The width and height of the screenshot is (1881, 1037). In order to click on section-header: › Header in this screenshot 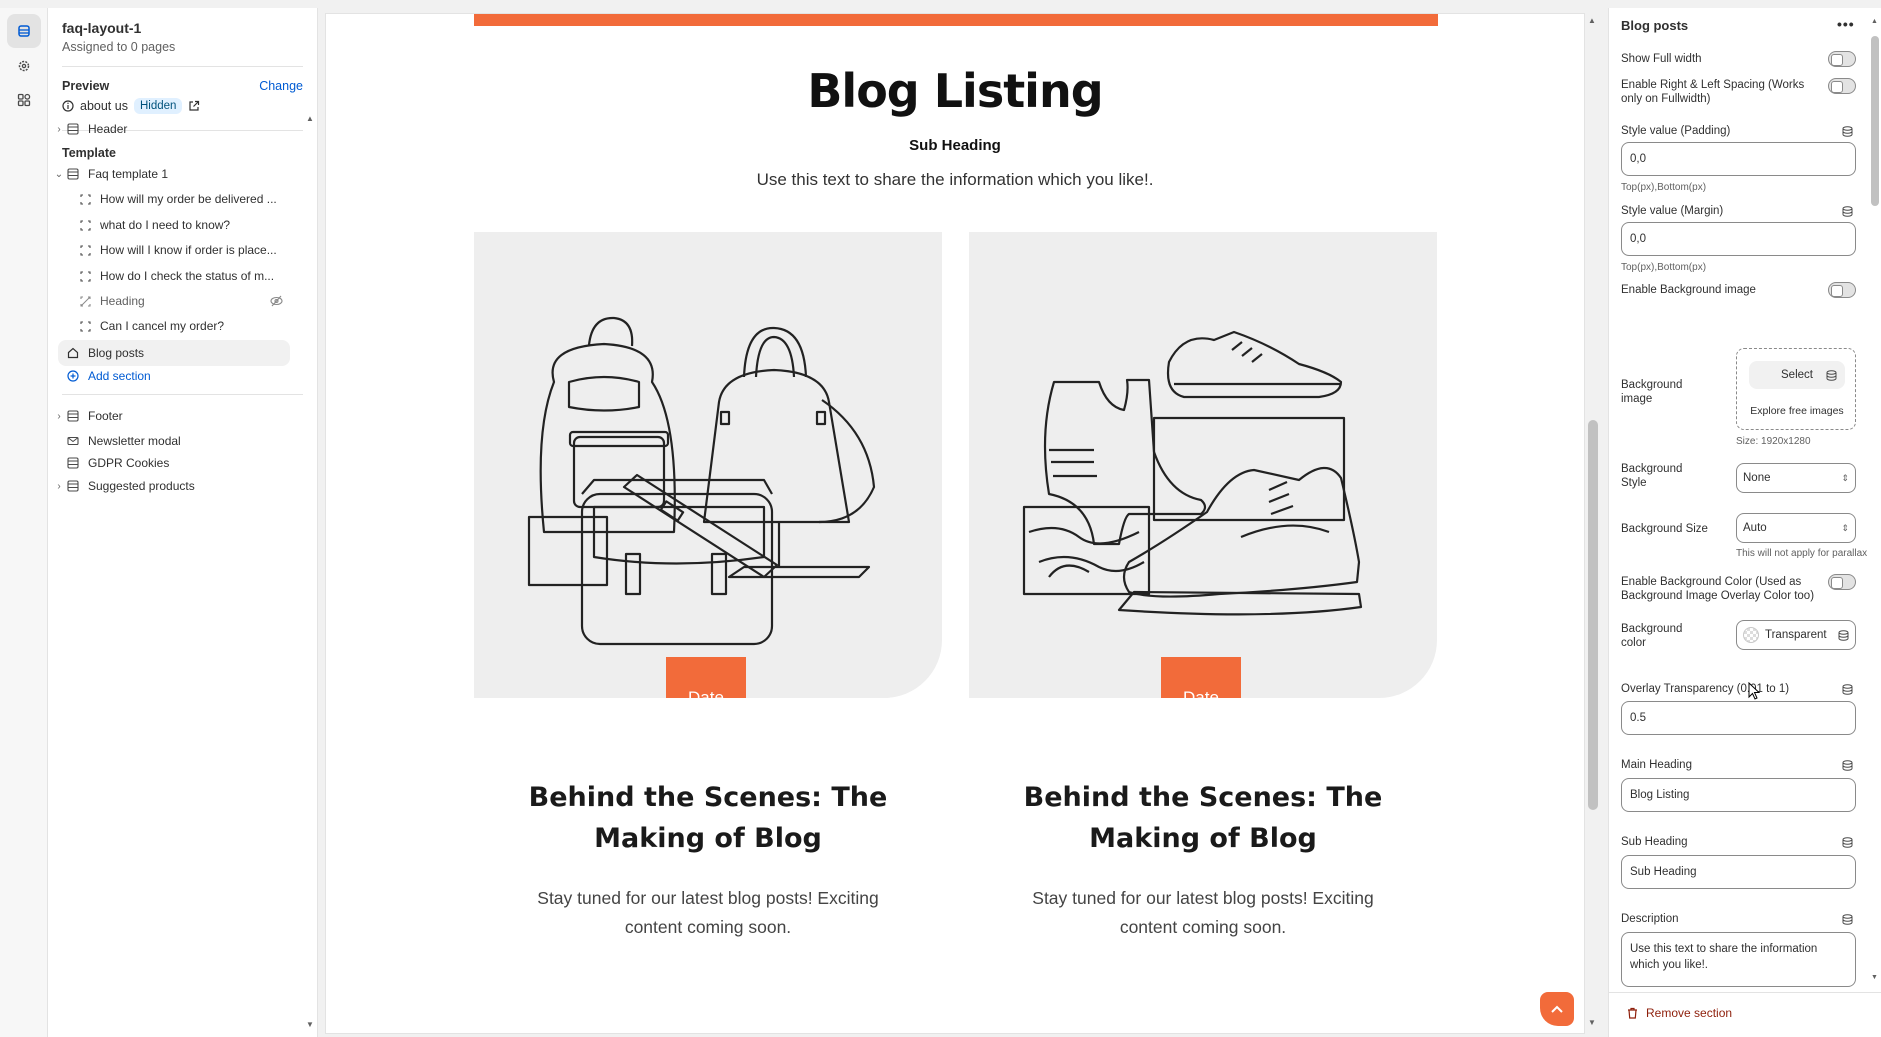, I will do `click(176, 129)`.